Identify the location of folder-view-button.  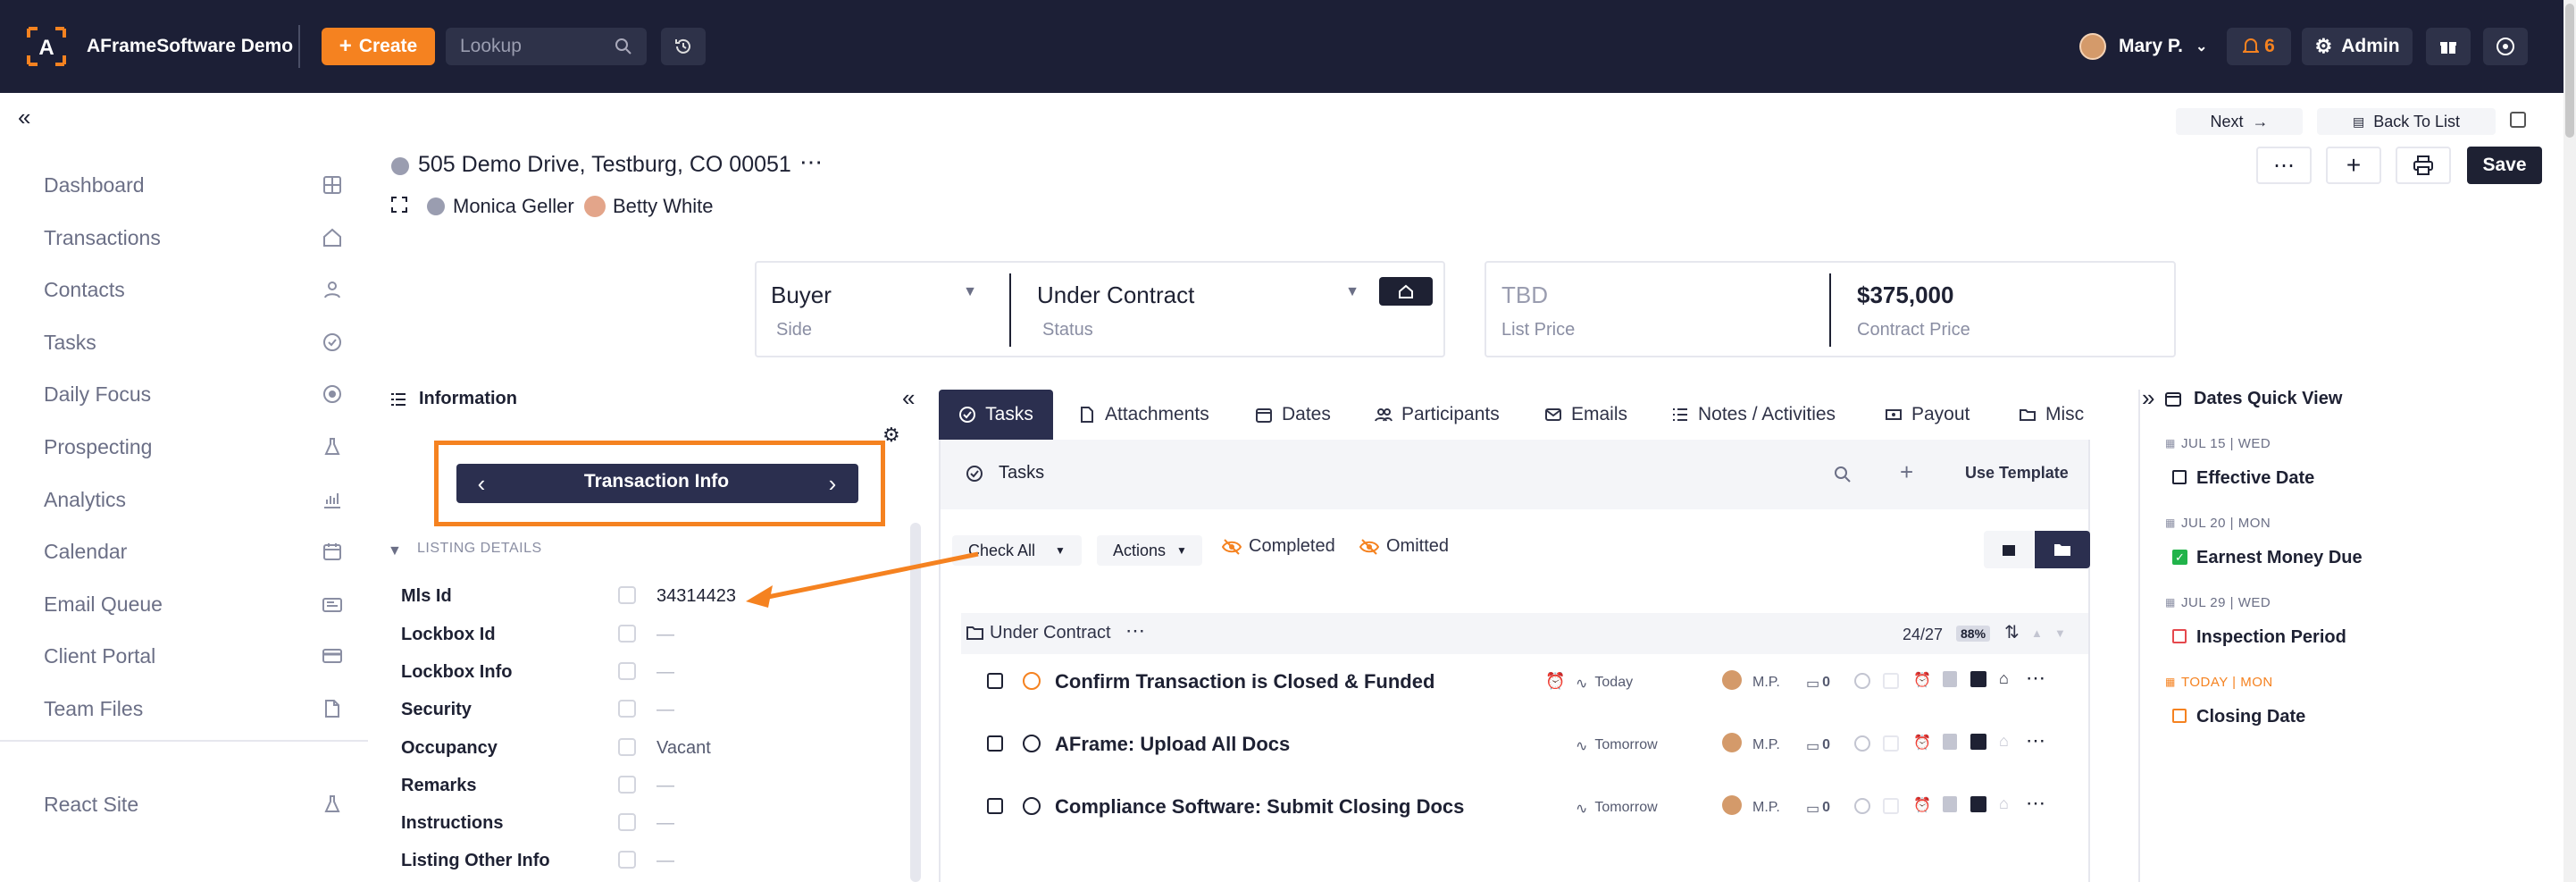
(2063, 549).